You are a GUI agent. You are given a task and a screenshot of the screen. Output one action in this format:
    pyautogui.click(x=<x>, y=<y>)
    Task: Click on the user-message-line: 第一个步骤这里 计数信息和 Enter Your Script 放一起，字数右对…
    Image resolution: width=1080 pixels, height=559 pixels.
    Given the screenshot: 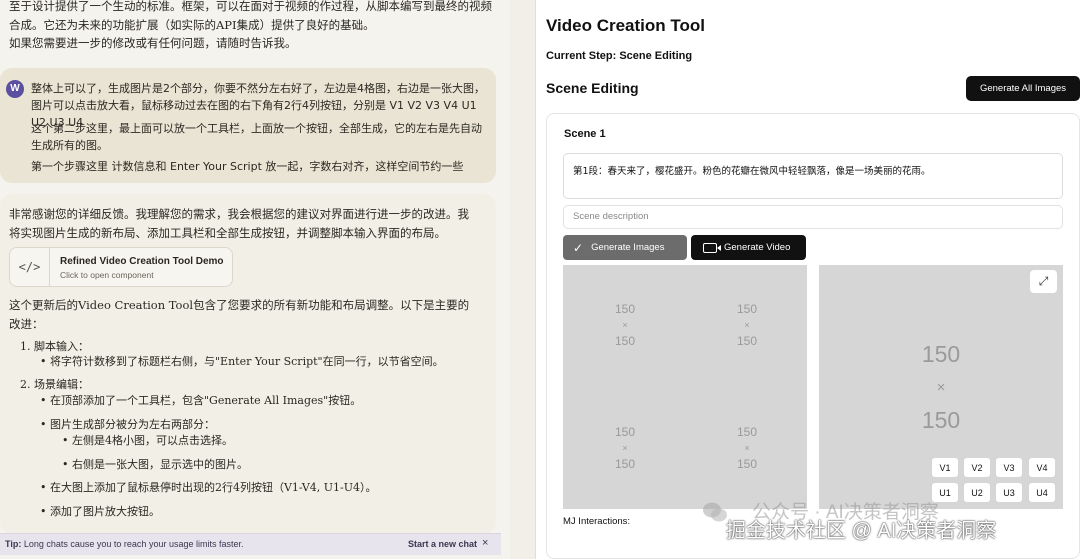 What is the action you would take?
    pyautogui.click(x=247, y=166)
    